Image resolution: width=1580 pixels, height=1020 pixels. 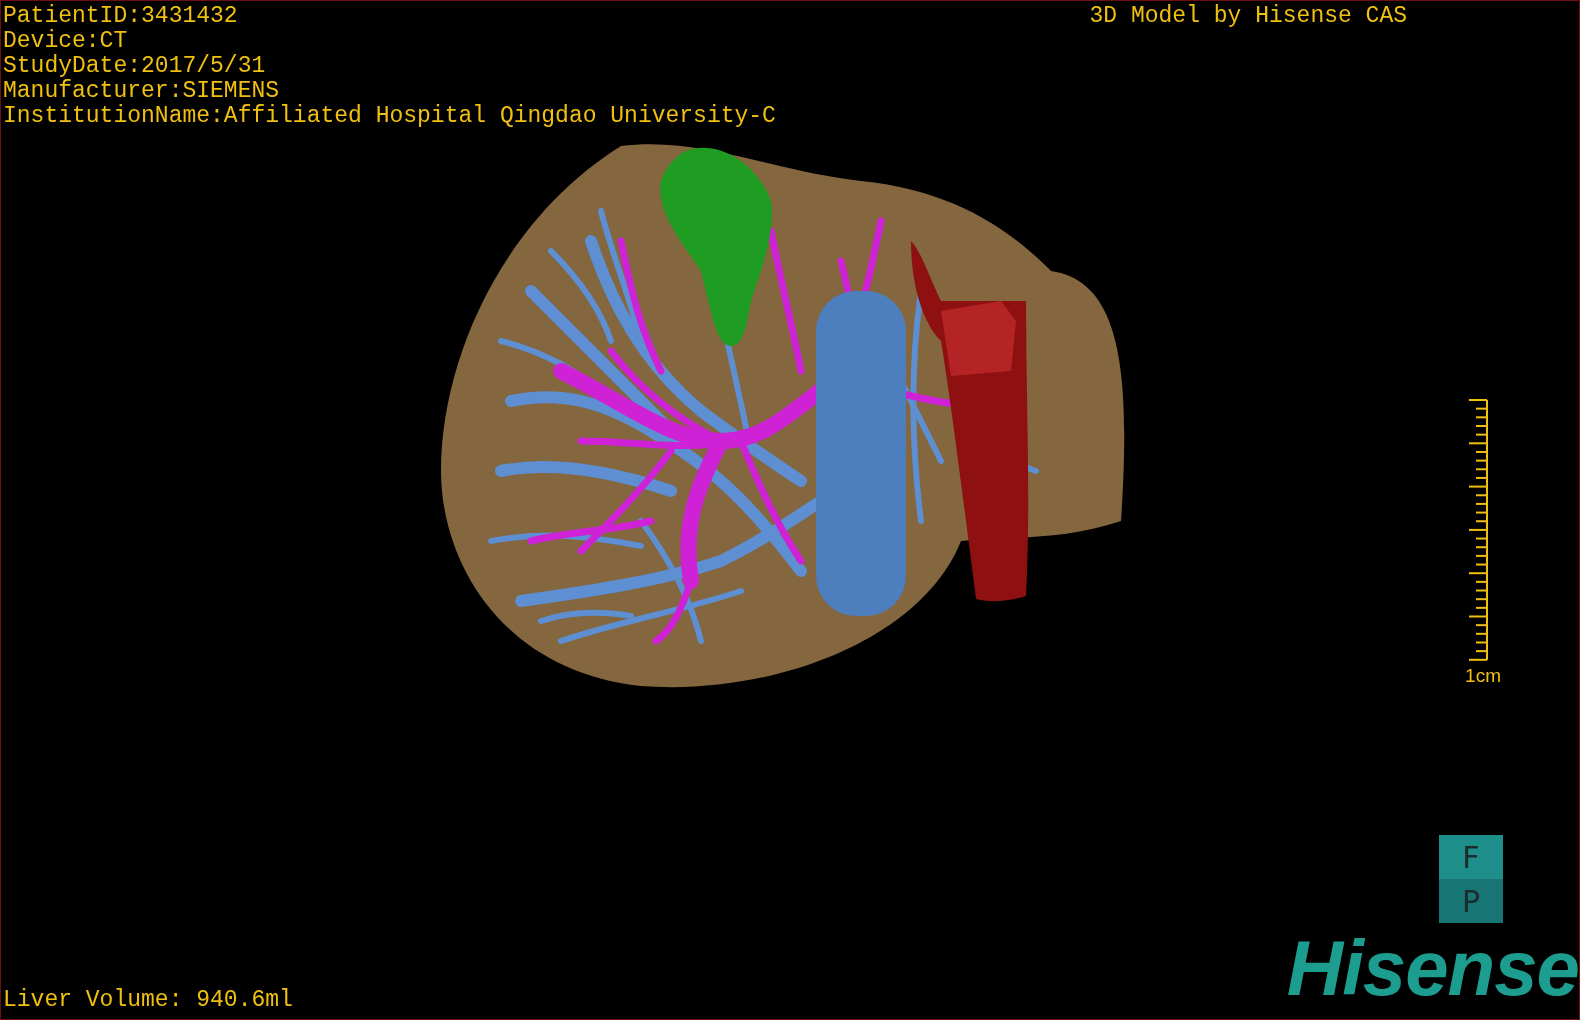 What do you see at coordinates (66, 41) in the screenshot?
I see `study-info-text: Device:CT` at bounding box center [66, 41].